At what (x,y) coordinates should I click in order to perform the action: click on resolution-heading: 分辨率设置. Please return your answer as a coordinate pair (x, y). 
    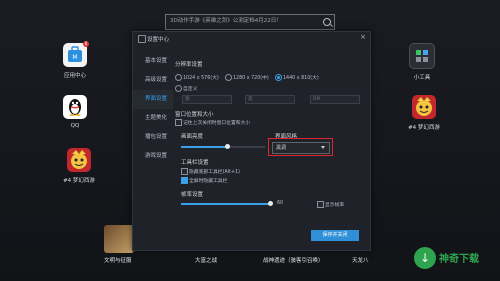
    Looking at the image, I should click on (189, 65).